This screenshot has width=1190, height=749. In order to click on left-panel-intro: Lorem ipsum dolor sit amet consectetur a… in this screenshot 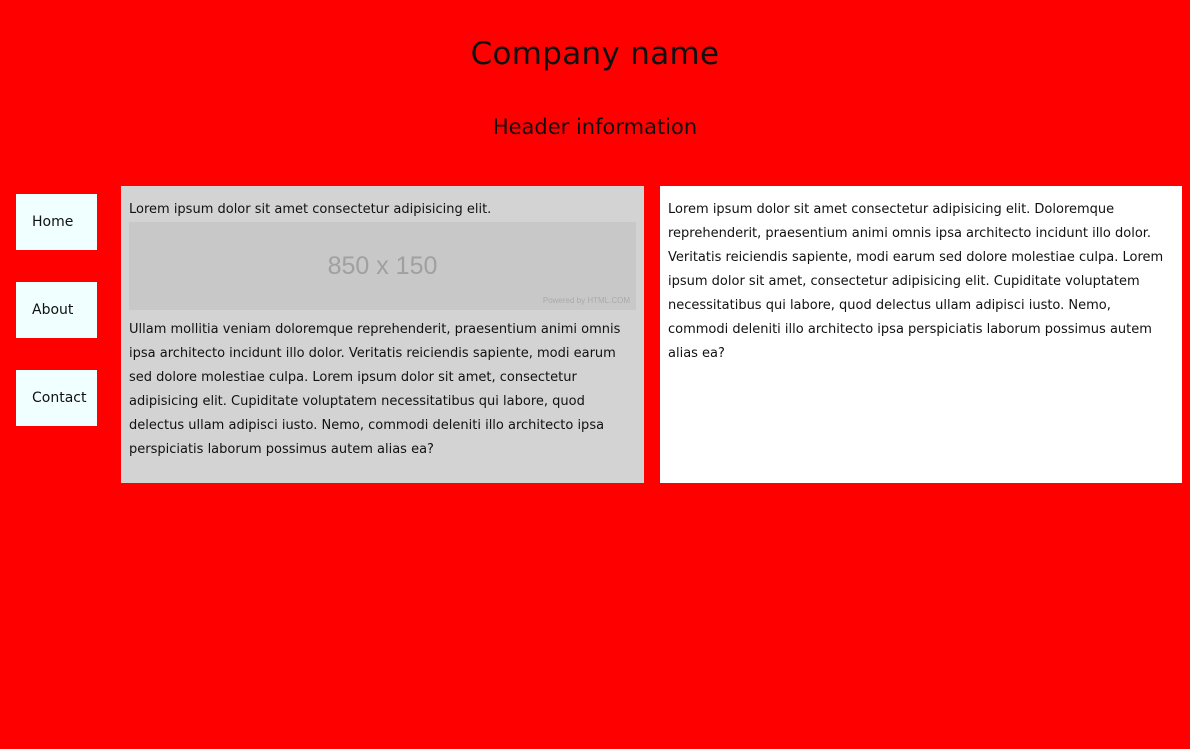, I will do `click(310, 209)`.